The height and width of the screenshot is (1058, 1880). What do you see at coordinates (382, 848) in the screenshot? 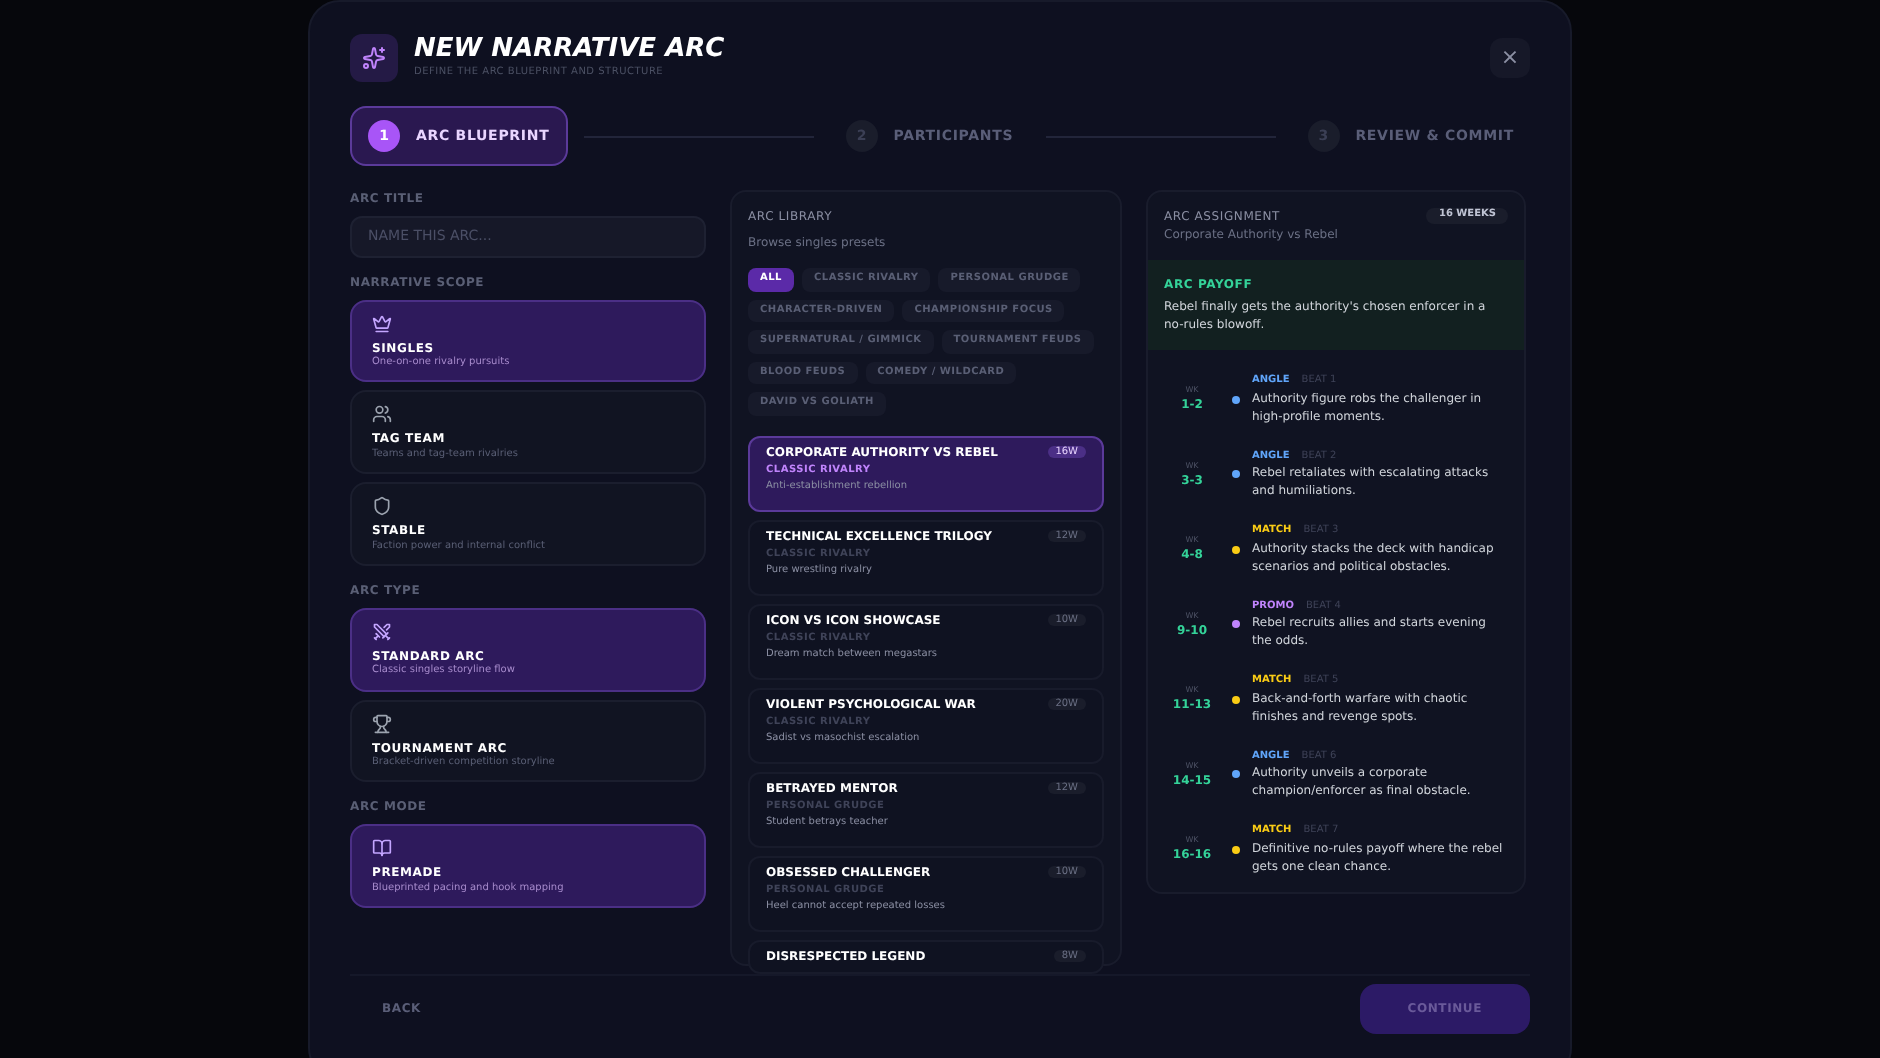
I see `book-icon` at bounding box center [382, 848].